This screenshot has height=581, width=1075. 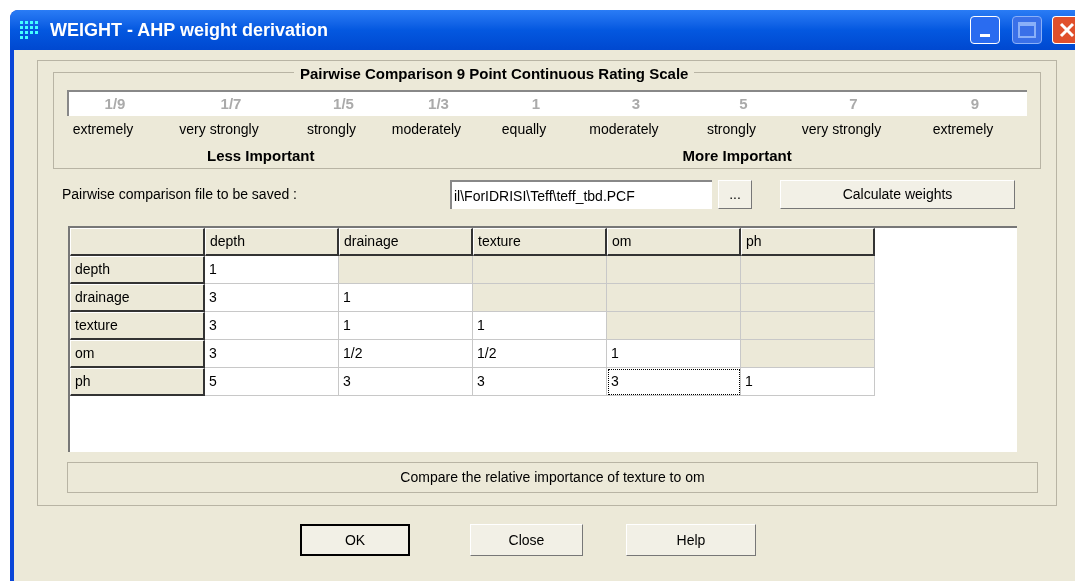 I want to click on row-header: drainage, so click(x=137, y=298).